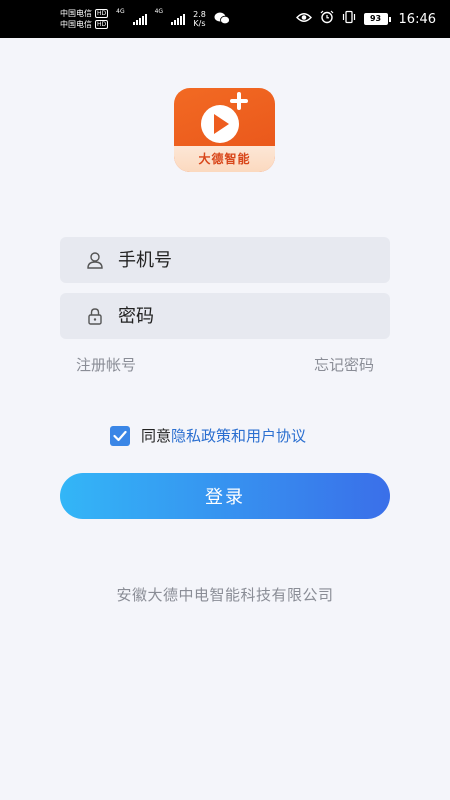 This screenshot has height=800, width=450. Describe the element at coordinates (159, 11) in the screenshot. I see `network-type-2: 4G` at that location.